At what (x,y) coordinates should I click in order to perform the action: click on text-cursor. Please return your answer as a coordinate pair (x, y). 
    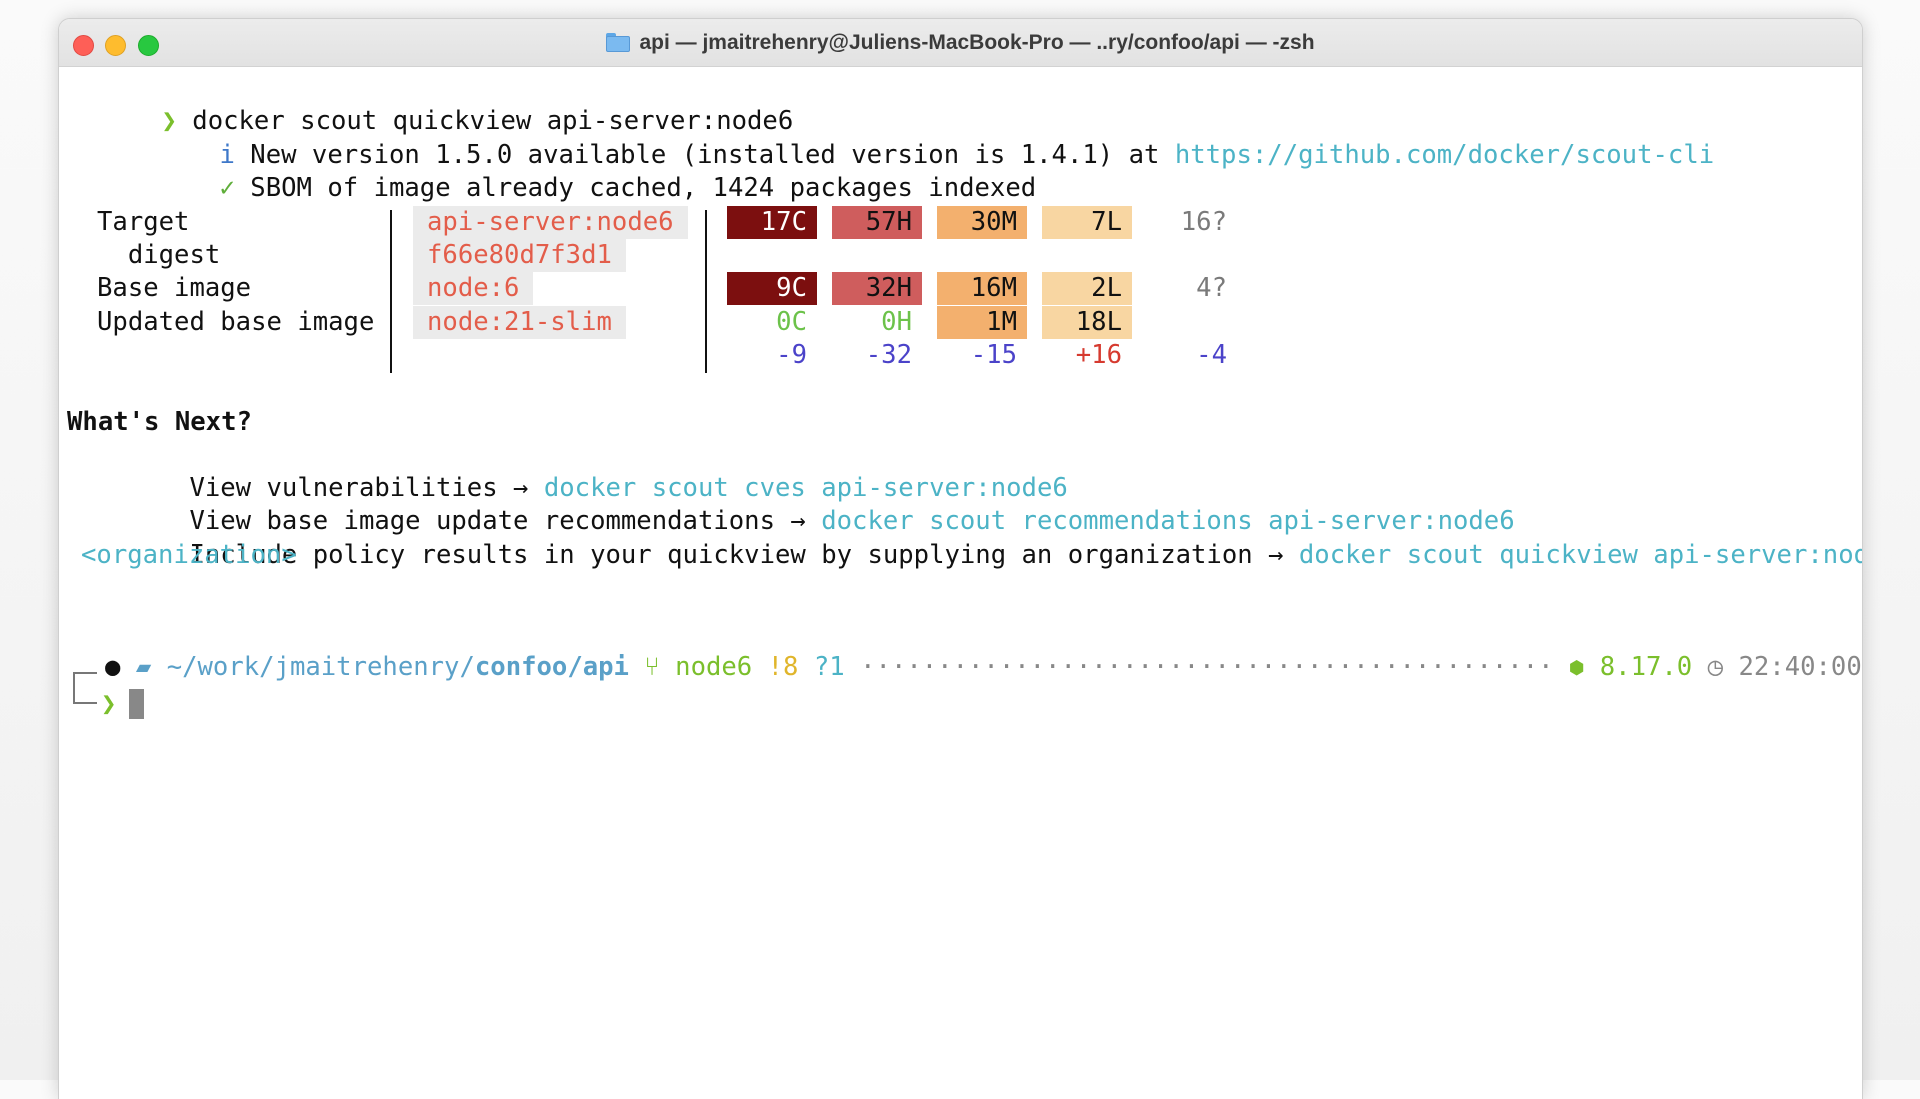
    Looking at the image, I should click on (136, 704).